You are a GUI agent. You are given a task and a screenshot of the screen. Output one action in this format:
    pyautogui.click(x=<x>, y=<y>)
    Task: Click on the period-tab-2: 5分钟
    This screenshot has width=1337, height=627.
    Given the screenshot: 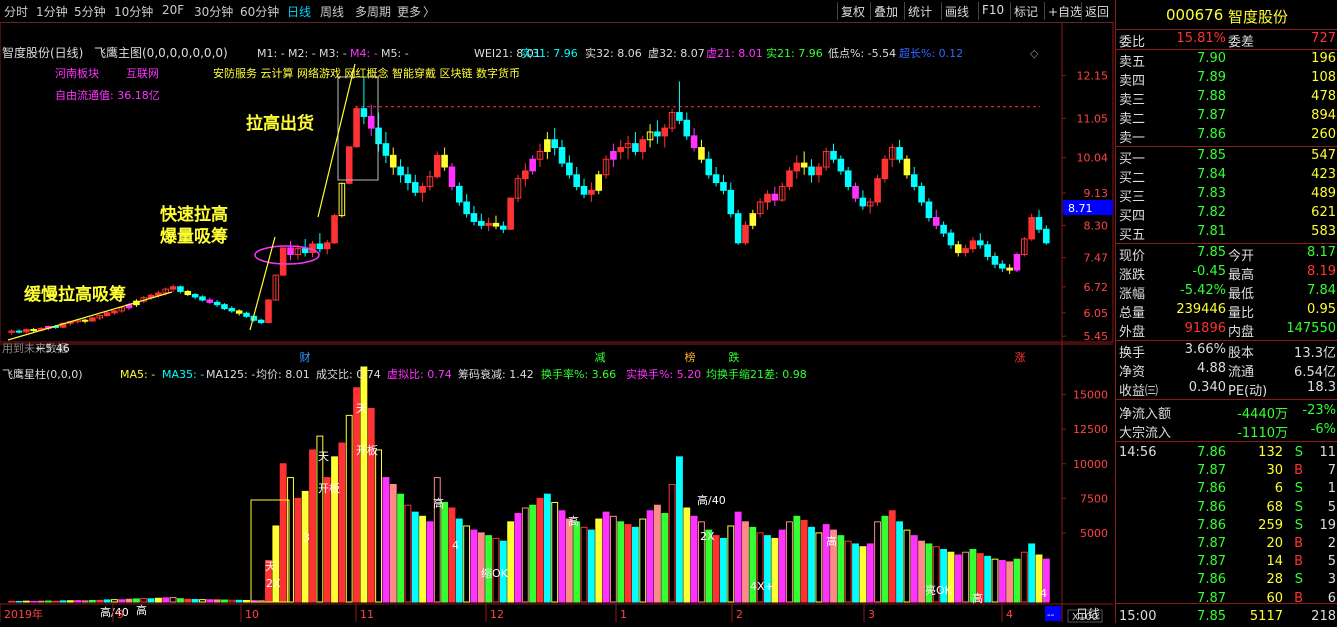 What is the action you would take?
    pyautogui.click(x=90, y=11)
    